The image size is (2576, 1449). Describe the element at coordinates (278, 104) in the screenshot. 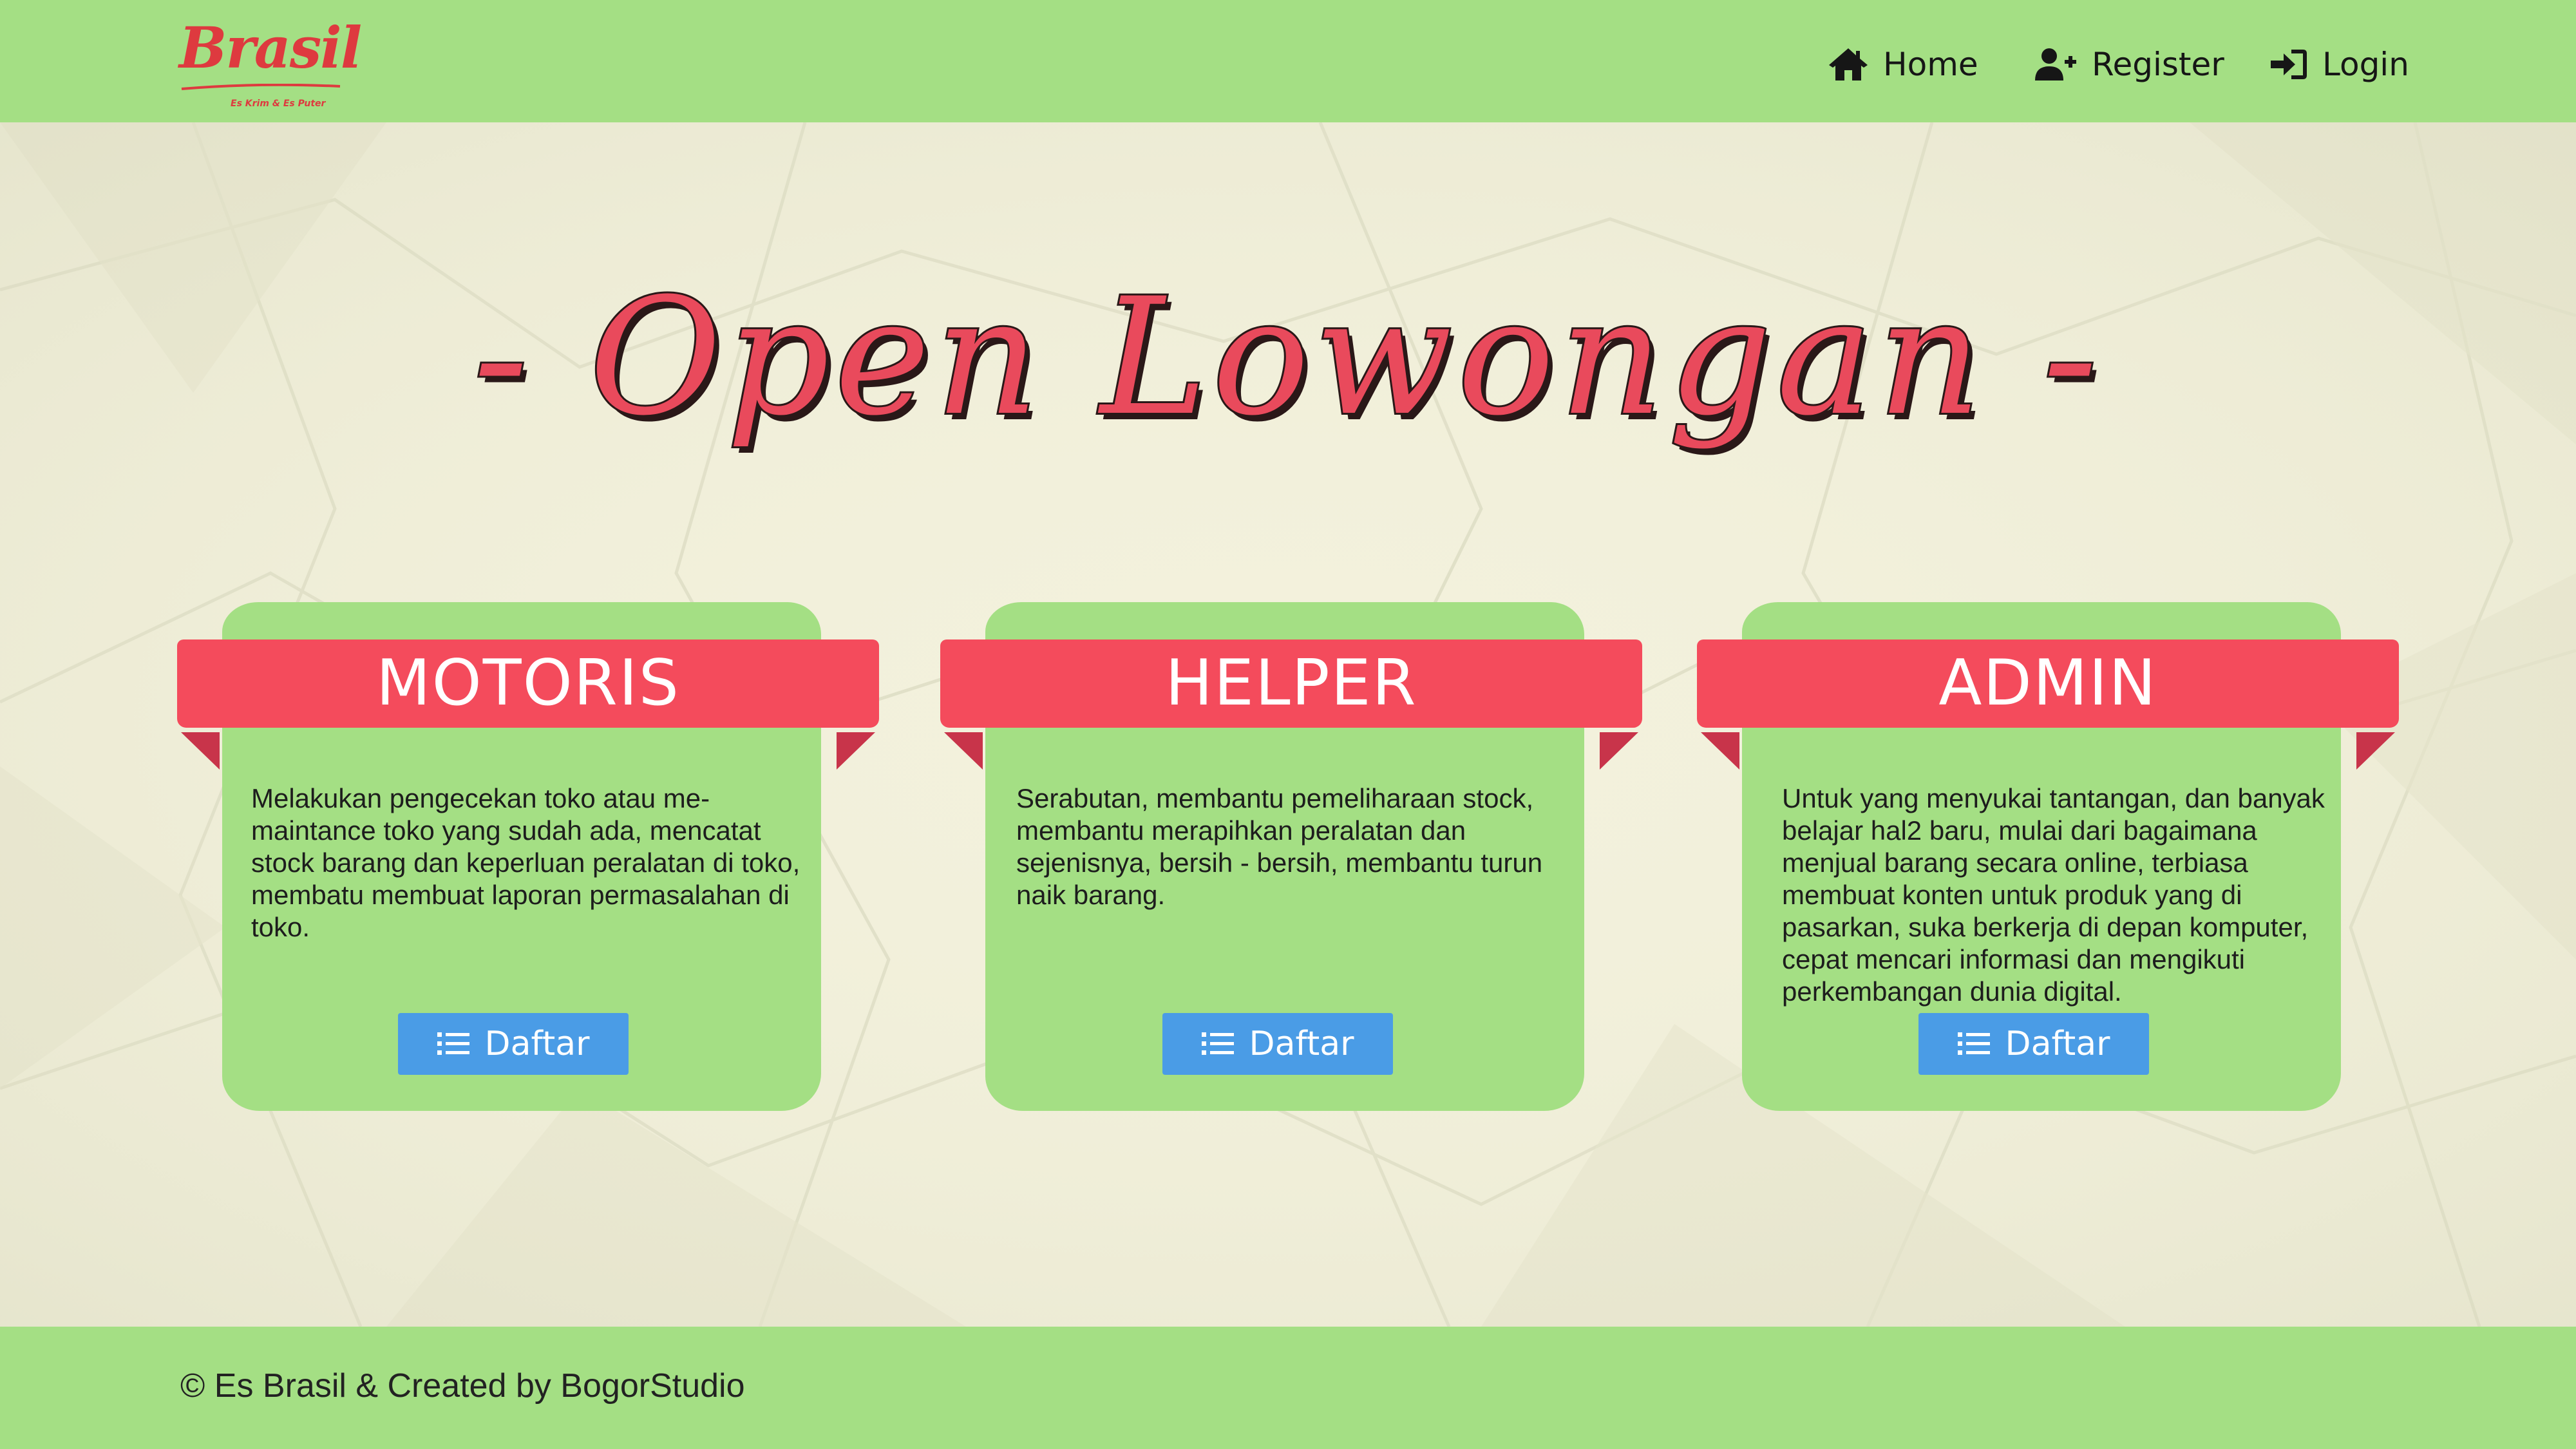

I see `brand-tagline: Es Krim & Es Puter` at that location.